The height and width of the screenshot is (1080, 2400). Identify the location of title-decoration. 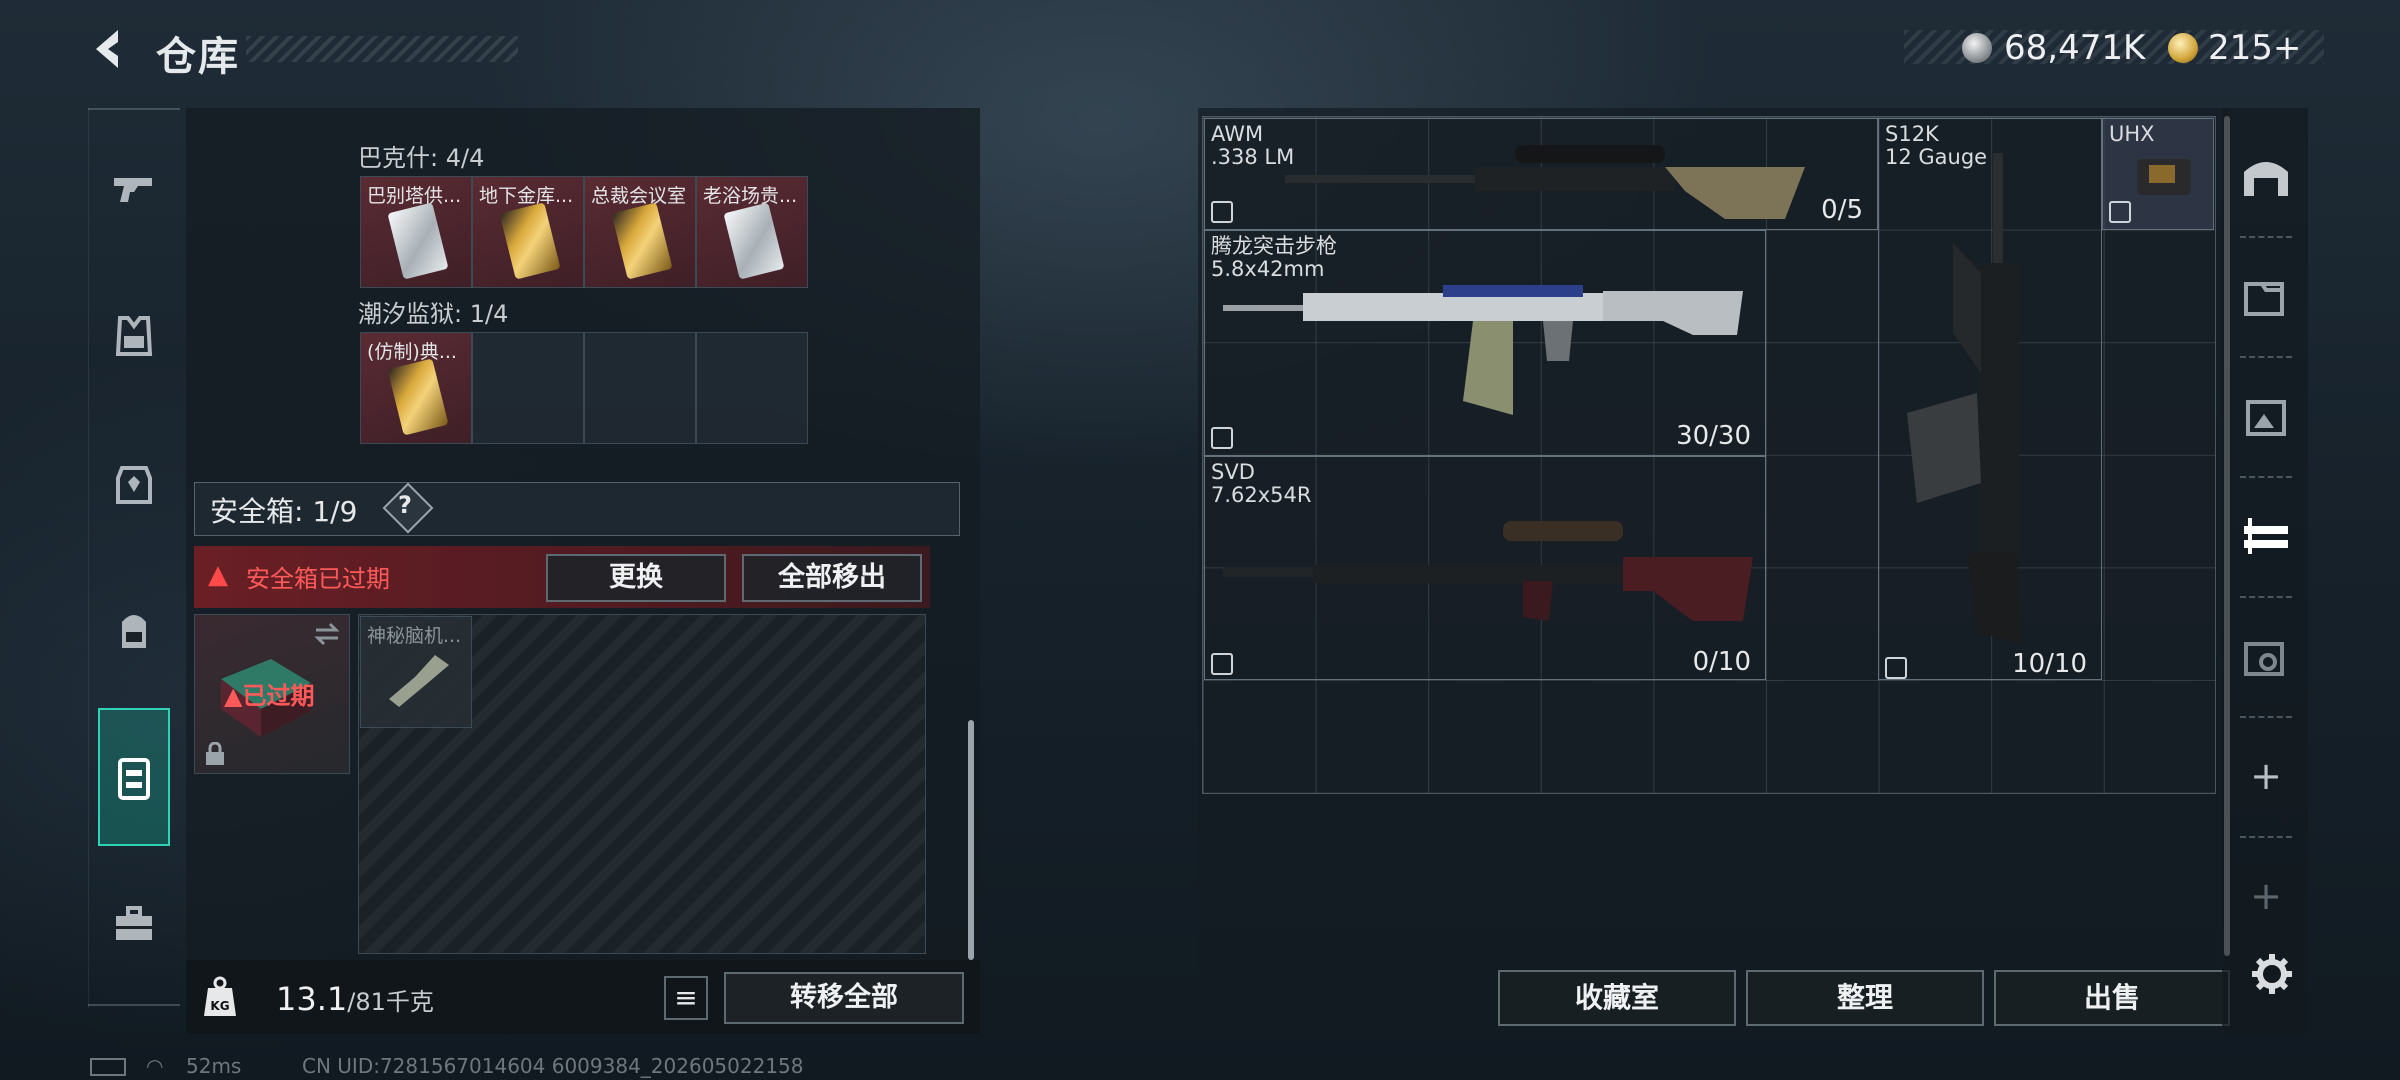
(382, 49).